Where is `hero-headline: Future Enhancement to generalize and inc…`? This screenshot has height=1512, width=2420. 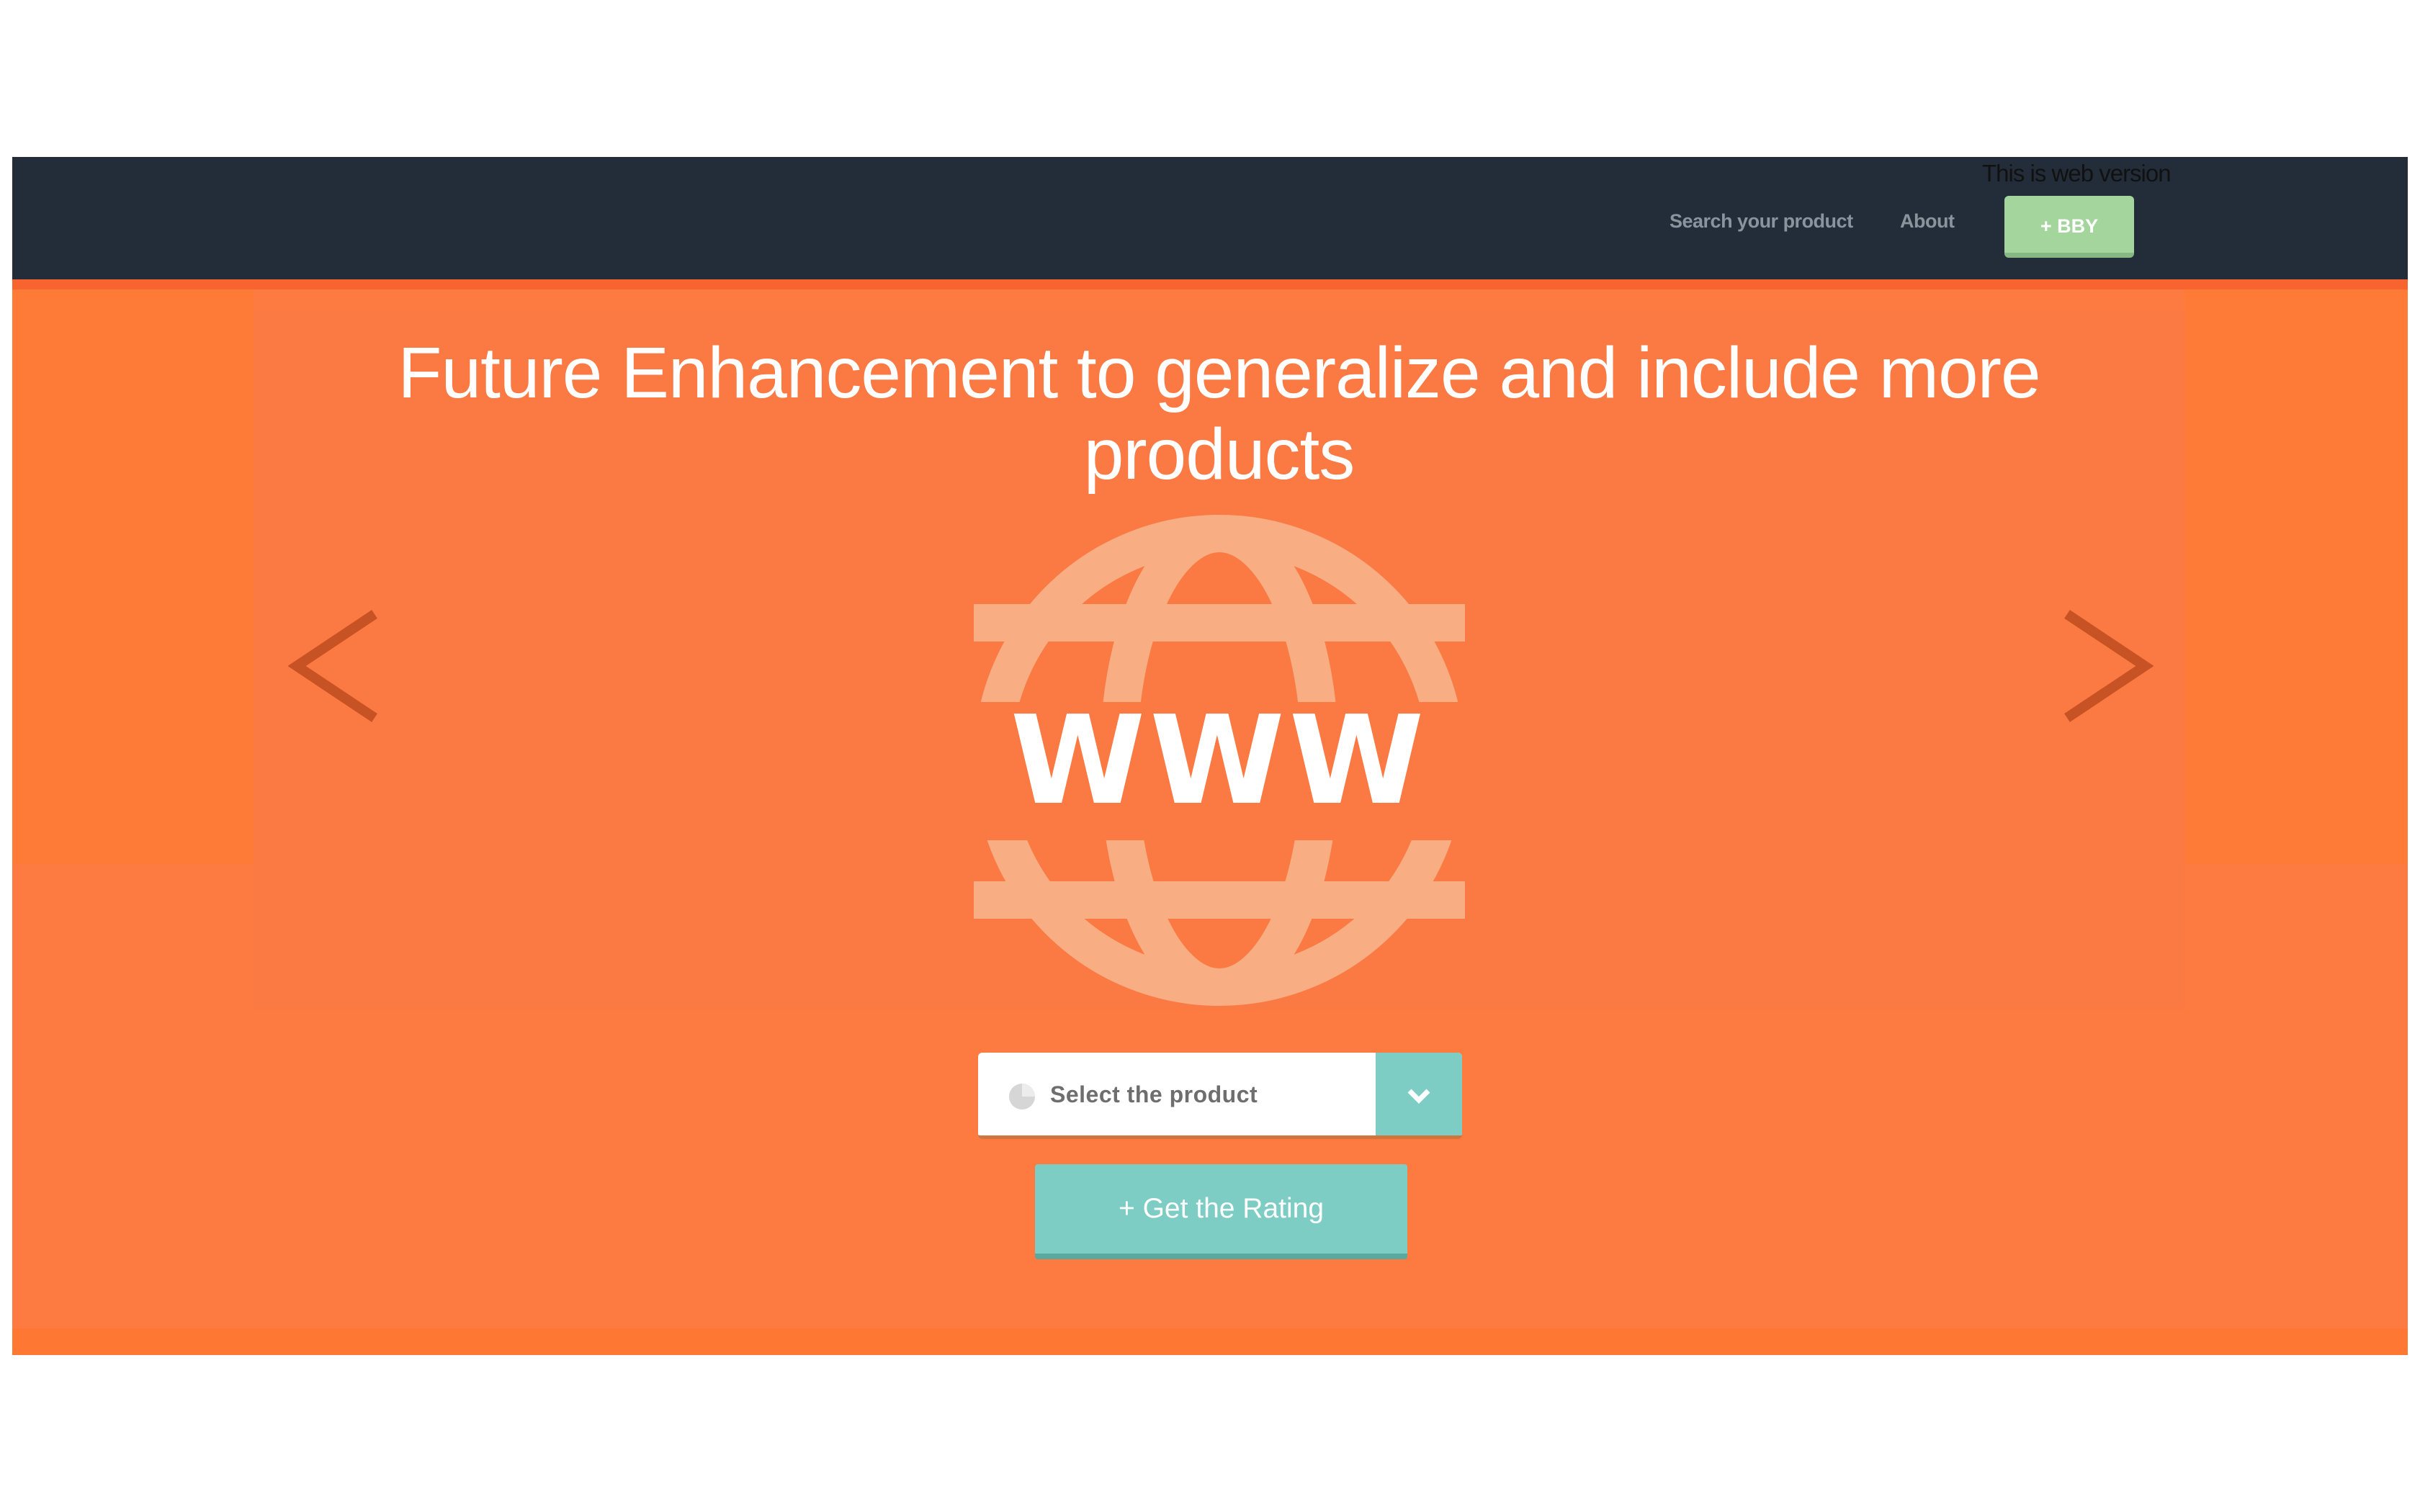
hero-headline: Future Enhancement to generalize and inc… is located at coordinates (1219, 414).